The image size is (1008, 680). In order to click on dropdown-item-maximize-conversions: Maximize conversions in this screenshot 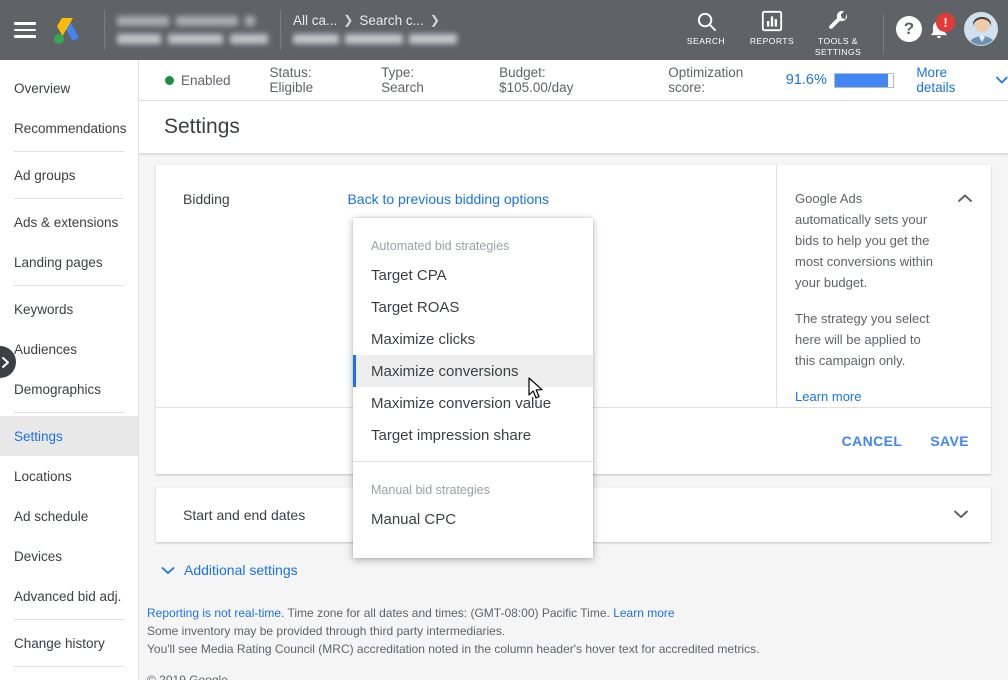, I will do `click(473, 371)`.